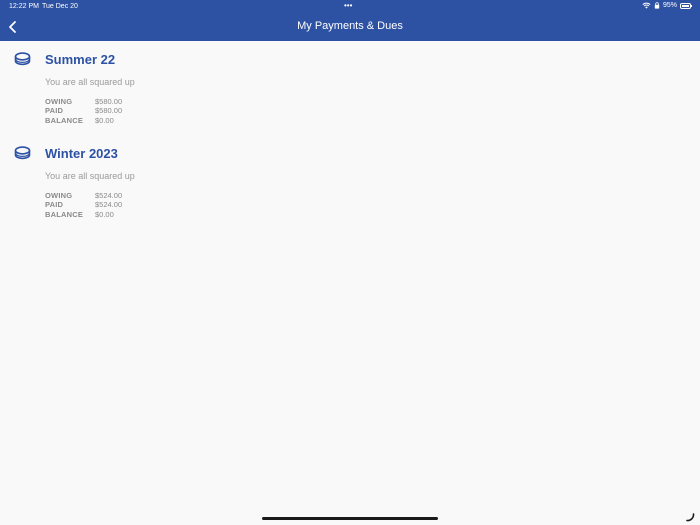 Image resolution: width=700 pixels, height=525 pixels. What do you see at coordinates (350, 518) in the screenshot?
I see `home-indicator` at bounding box center [350, 518].